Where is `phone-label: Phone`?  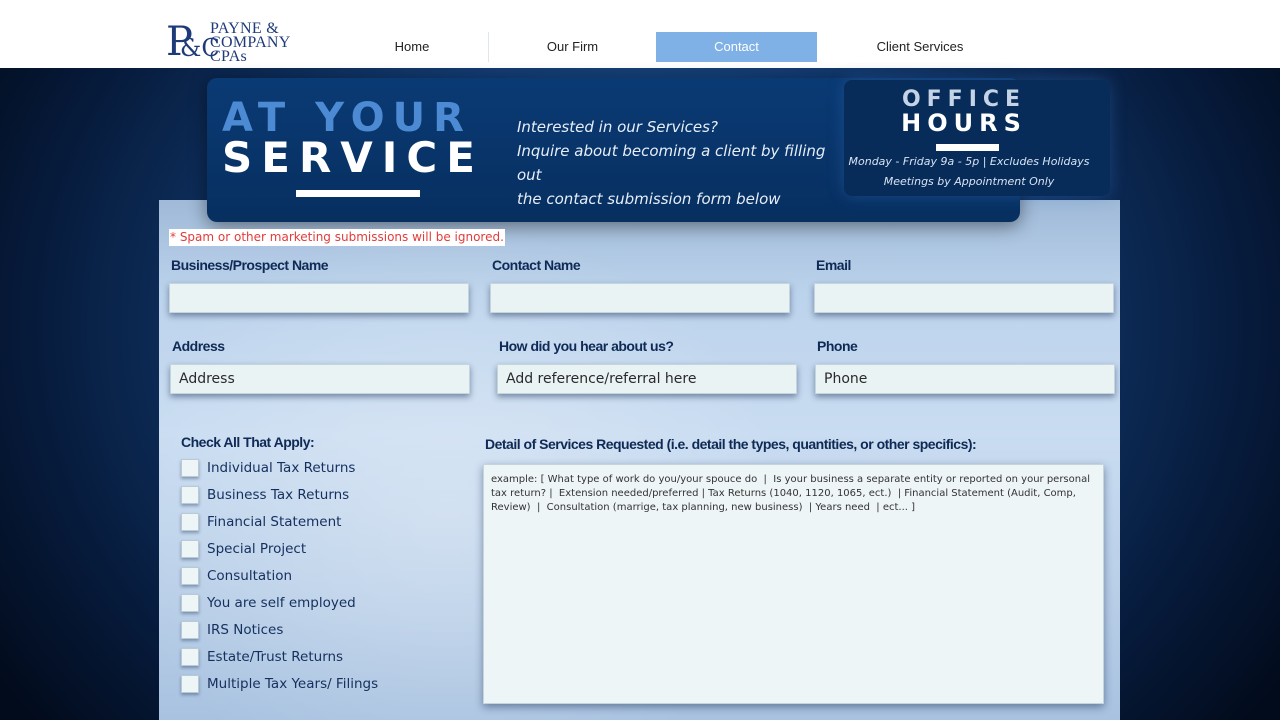
phone-label: Phone is located at coordinates (837, 346).